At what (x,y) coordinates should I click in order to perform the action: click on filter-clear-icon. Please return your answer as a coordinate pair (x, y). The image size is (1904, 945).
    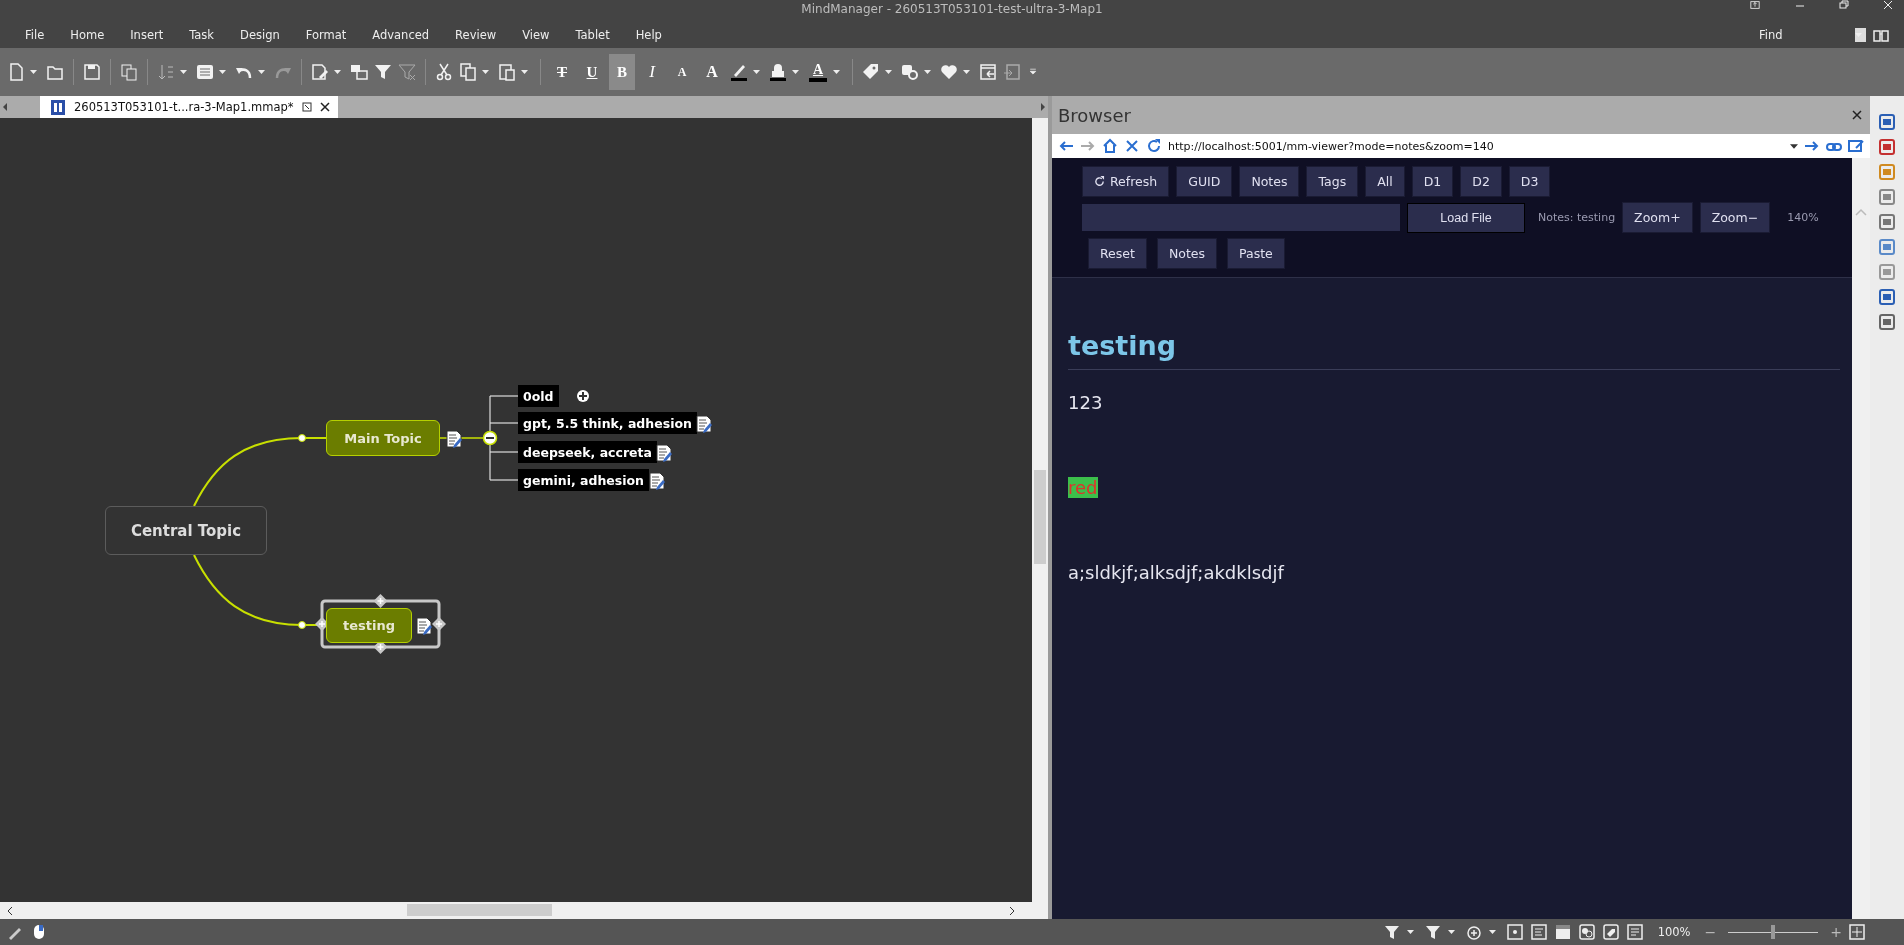
    Looking at the image, I should click on (1432, 932).